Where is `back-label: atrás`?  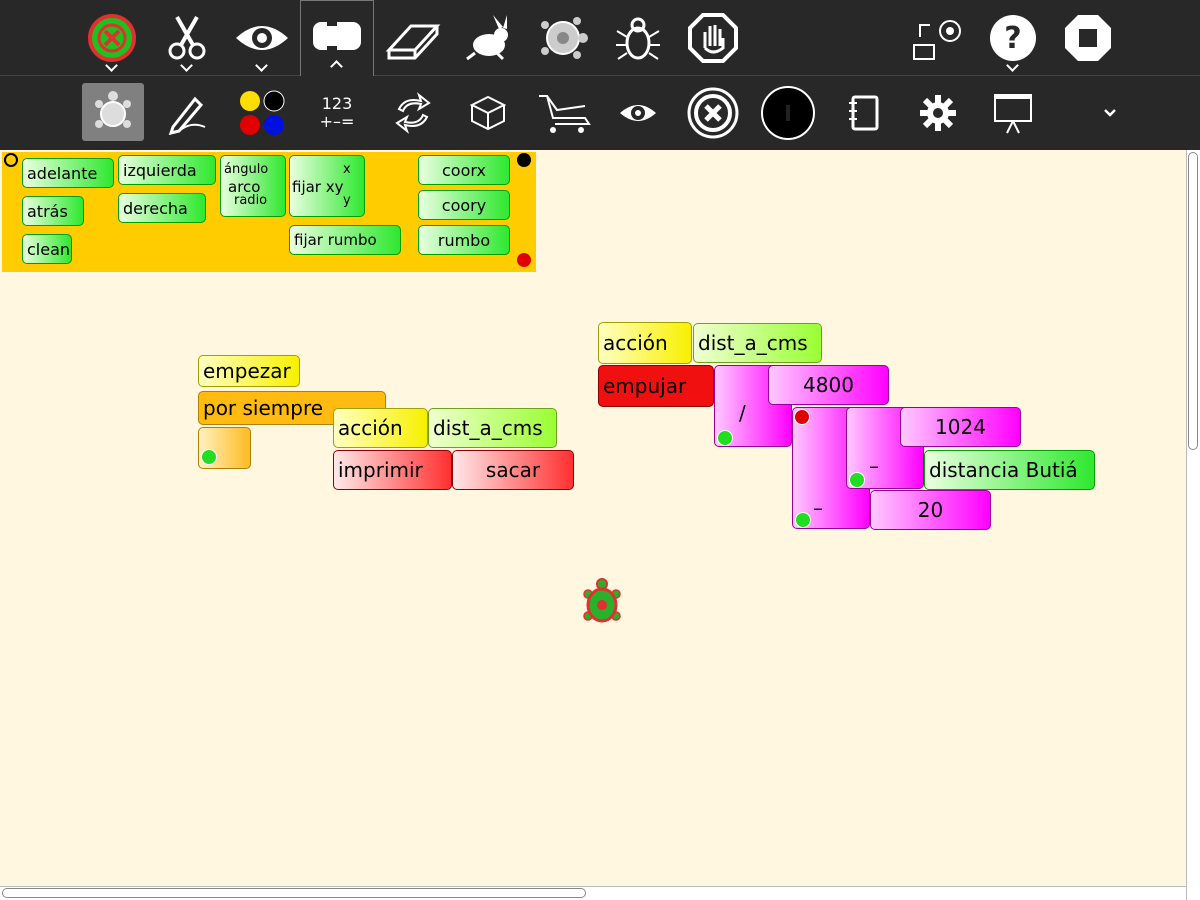 back-label: atrás is located at coordinates (47, 211).